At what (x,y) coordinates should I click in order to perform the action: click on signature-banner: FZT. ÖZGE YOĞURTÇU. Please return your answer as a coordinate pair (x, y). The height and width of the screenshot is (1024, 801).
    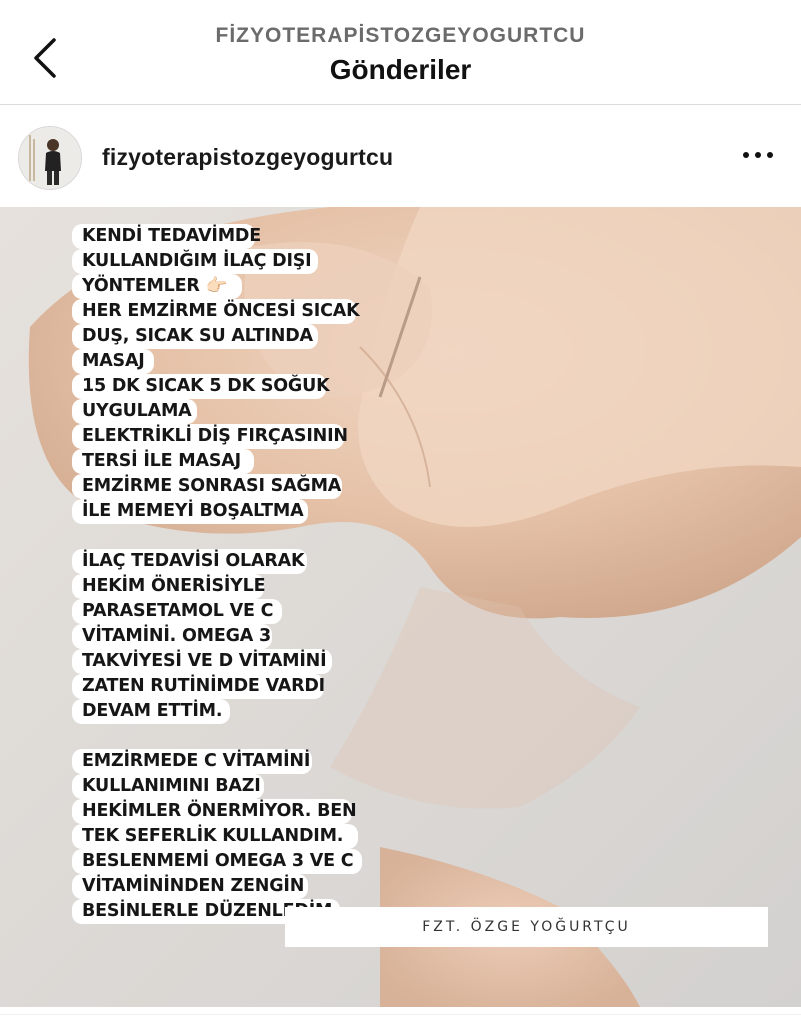
    Looking at the image, I should click on (526, 927).